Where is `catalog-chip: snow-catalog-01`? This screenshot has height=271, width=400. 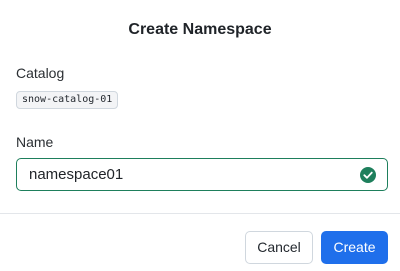 catalog-chip: snow-catalog-01 is located at coordinates (67, 100).